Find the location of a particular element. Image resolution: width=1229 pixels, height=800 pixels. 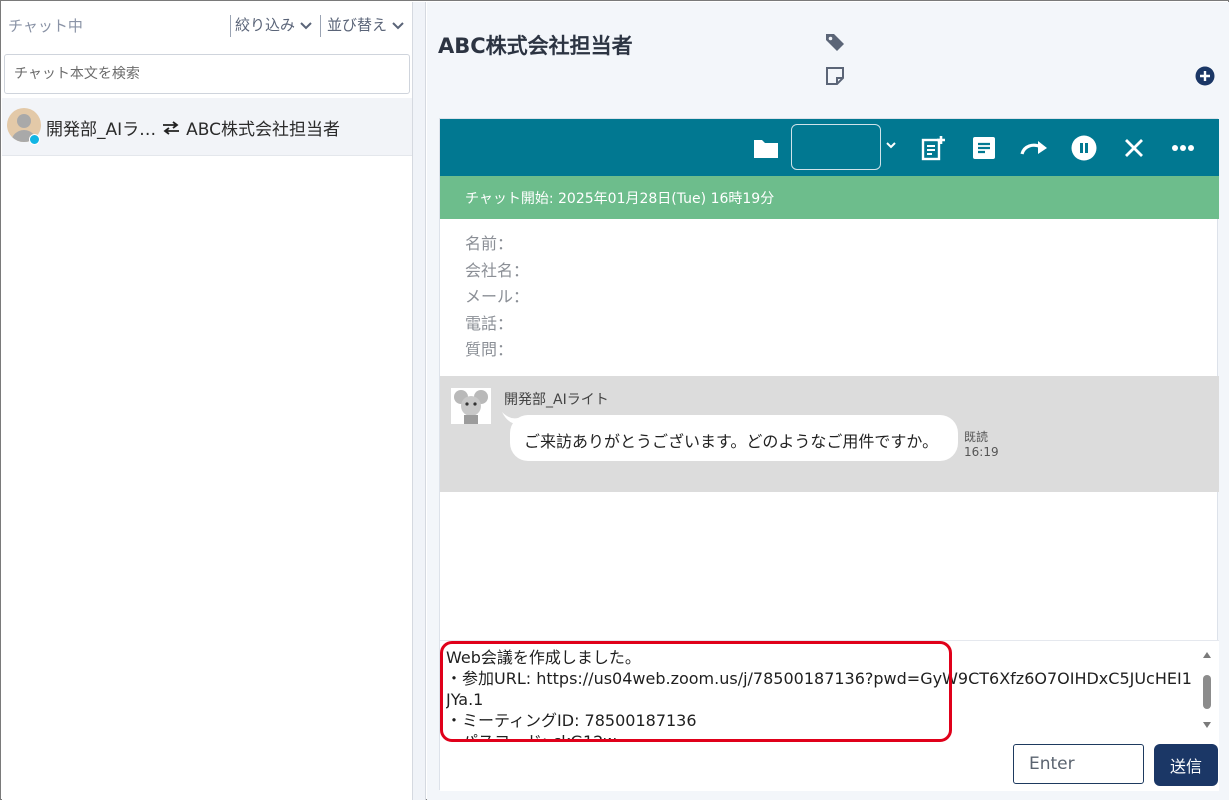

sticky-note-icon is located at coordinates (835, 76).